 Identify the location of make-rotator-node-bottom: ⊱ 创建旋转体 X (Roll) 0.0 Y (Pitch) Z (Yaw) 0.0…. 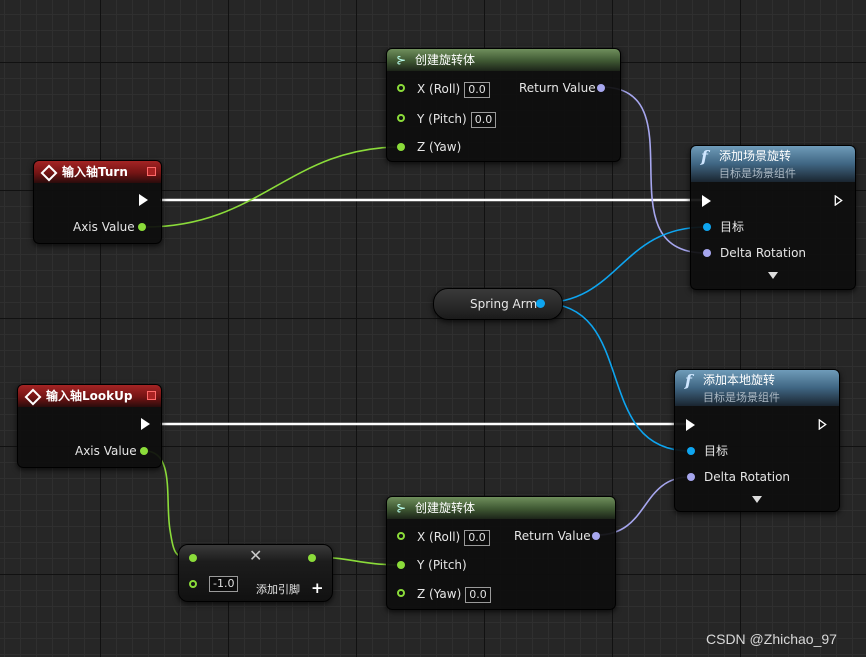
(501, 553).